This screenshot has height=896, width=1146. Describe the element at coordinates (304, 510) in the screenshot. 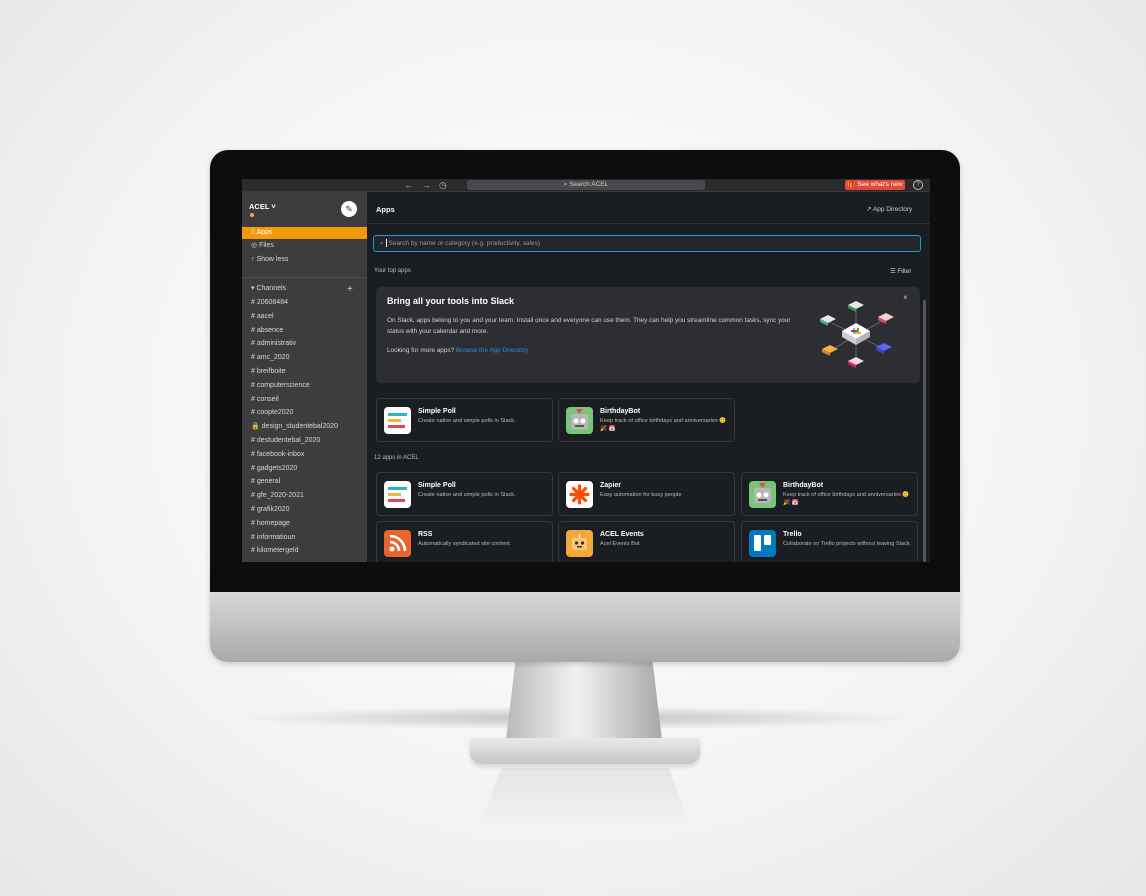

I see `sidebar-channel: # grafik2020` at that location.